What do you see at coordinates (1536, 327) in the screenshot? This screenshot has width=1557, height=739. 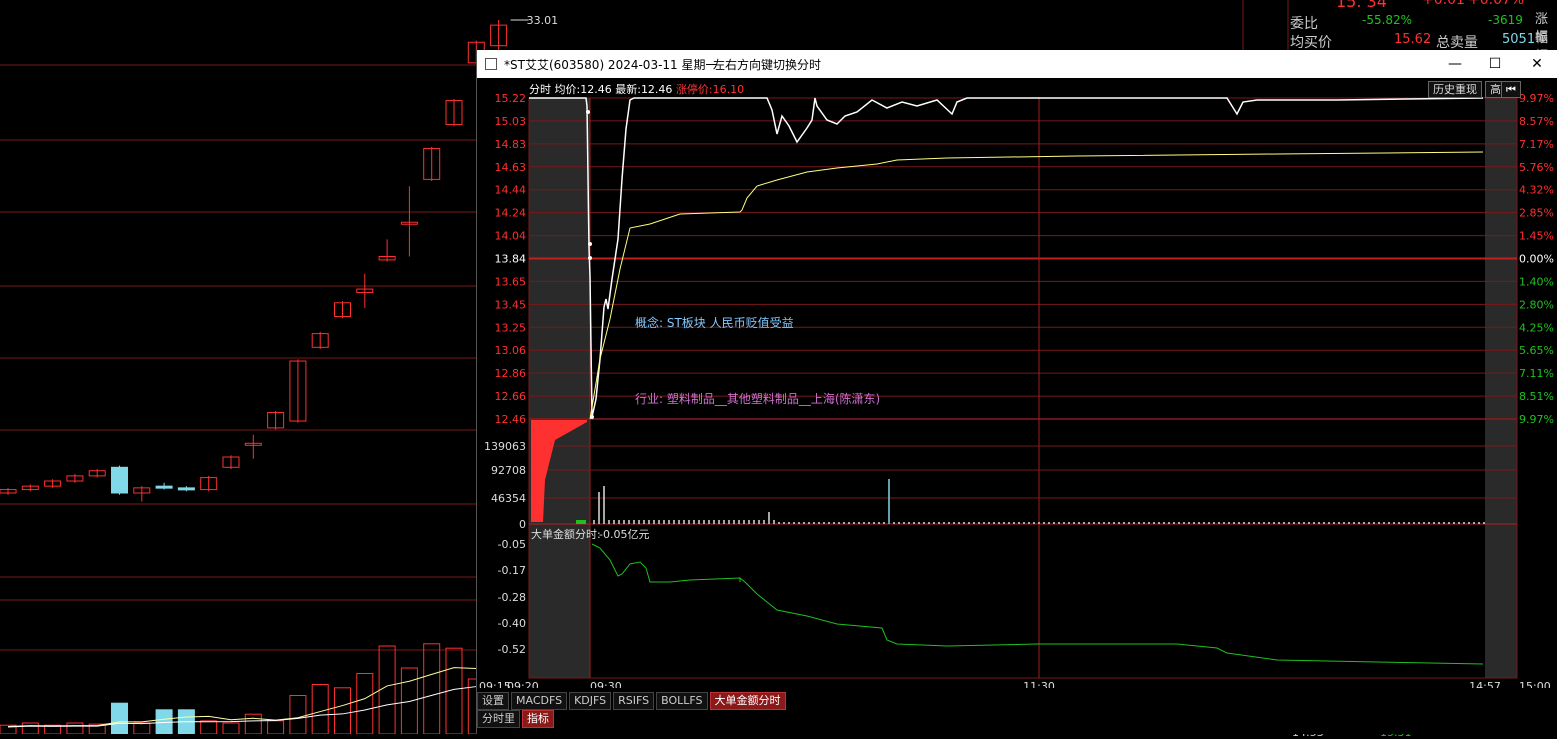 I see `pct-axis-label: 4.25%` at bounding box center [1536, 327].